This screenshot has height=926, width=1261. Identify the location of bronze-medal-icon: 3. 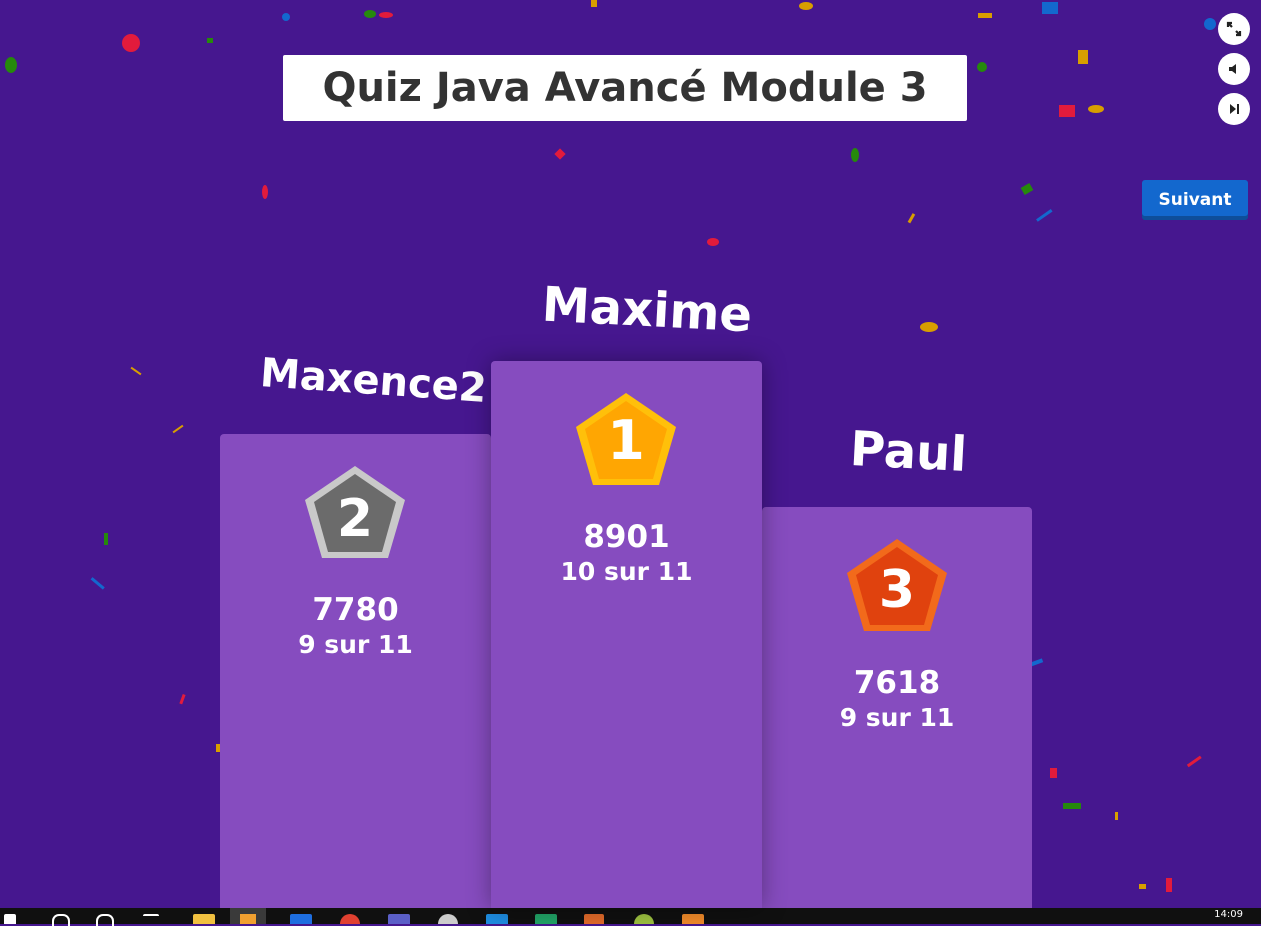
(897, 585).